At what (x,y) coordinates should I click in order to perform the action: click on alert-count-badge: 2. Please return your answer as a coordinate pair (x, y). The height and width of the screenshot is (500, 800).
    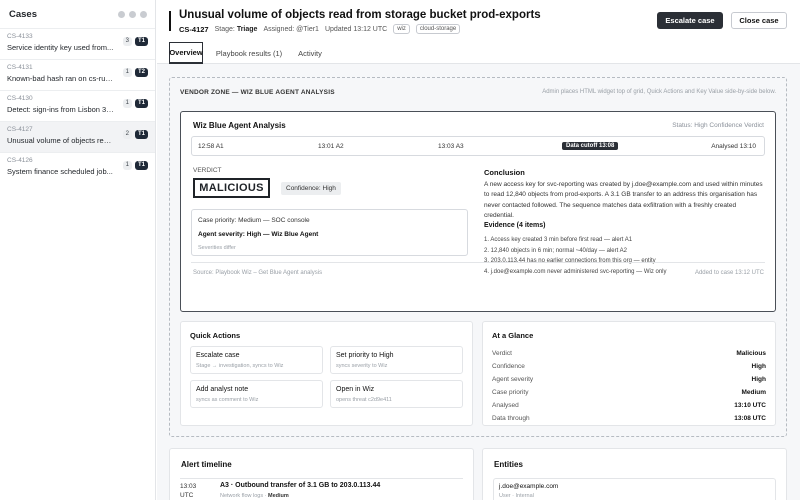
    Looking at the image, I should click on (127, 134).